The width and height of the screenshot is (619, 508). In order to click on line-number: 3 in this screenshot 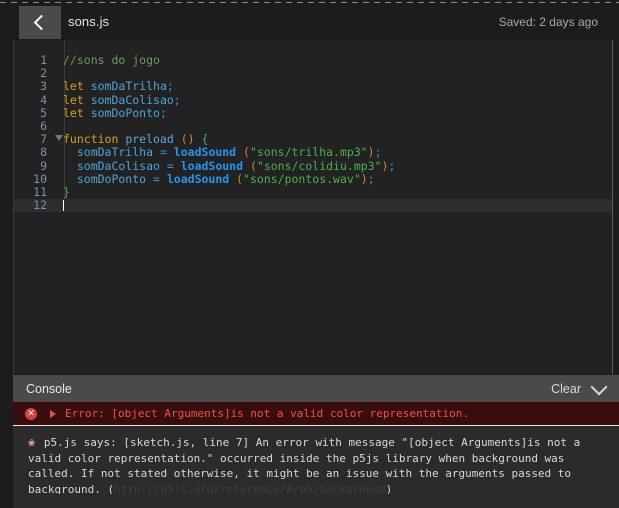, I will do `click(43, 86)`.